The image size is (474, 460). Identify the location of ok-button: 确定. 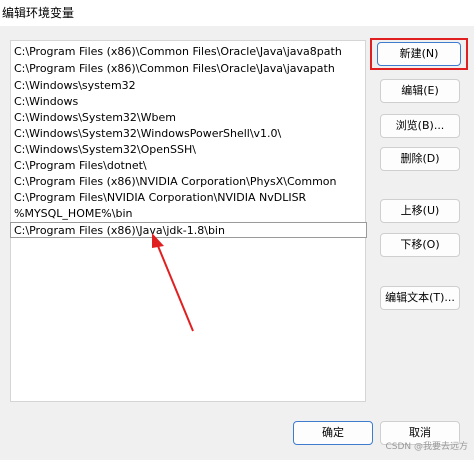
(333, 433).